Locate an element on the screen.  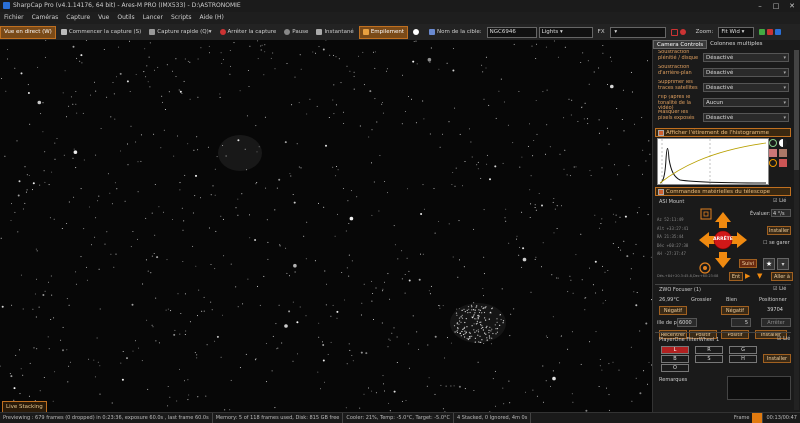
zoom-select: Fit Wid ▾ is located at coordinates (736, 32).